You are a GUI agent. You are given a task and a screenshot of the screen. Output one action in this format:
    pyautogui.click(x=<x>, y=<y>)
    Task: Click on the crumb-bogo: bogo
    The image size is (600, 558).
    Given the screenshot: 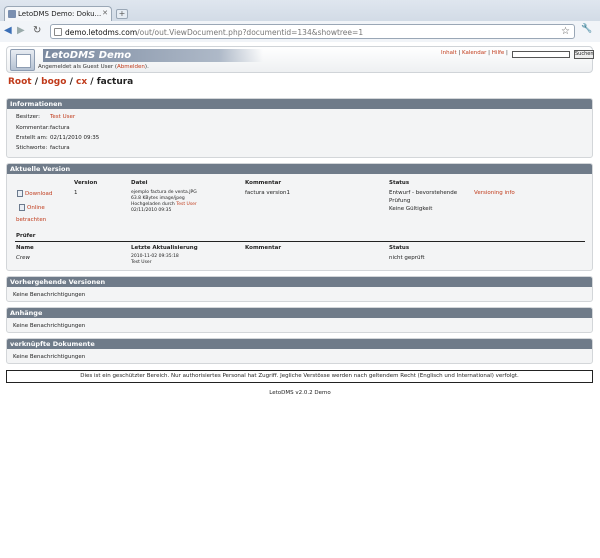 What is the action you would take?
    pyautogui.click(x=53, y=82)
    